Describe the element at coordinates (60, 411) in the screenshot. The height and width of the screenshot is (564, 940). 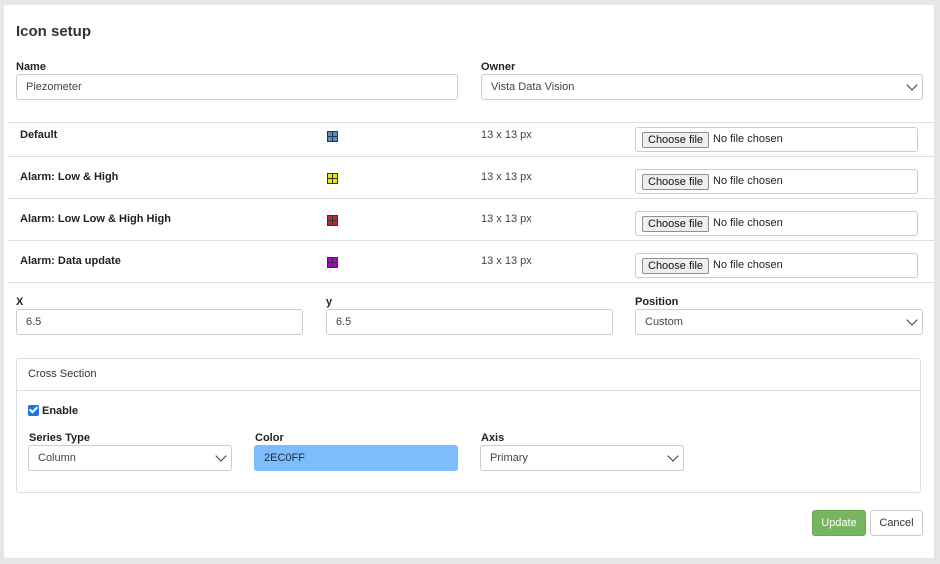
I see `enable-label: Enable` at that location.